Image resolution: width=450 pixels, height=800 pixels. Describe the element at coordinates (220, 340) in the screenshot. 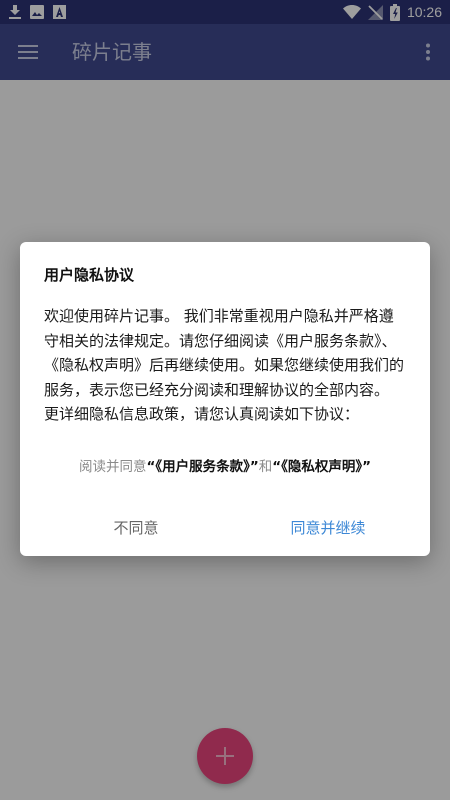

I see `dialog-message-line: 守相关的法律规定。请您仔细阅读《用户服务条款》、` at that location.